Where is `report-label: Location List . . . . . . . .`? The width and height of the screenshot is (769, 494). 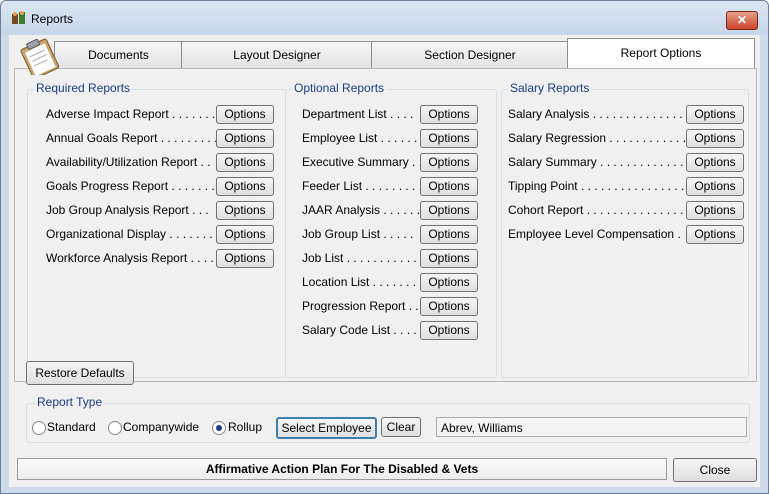 report-label: Location List . . . . . . . . is located at coordinates (361, 282).